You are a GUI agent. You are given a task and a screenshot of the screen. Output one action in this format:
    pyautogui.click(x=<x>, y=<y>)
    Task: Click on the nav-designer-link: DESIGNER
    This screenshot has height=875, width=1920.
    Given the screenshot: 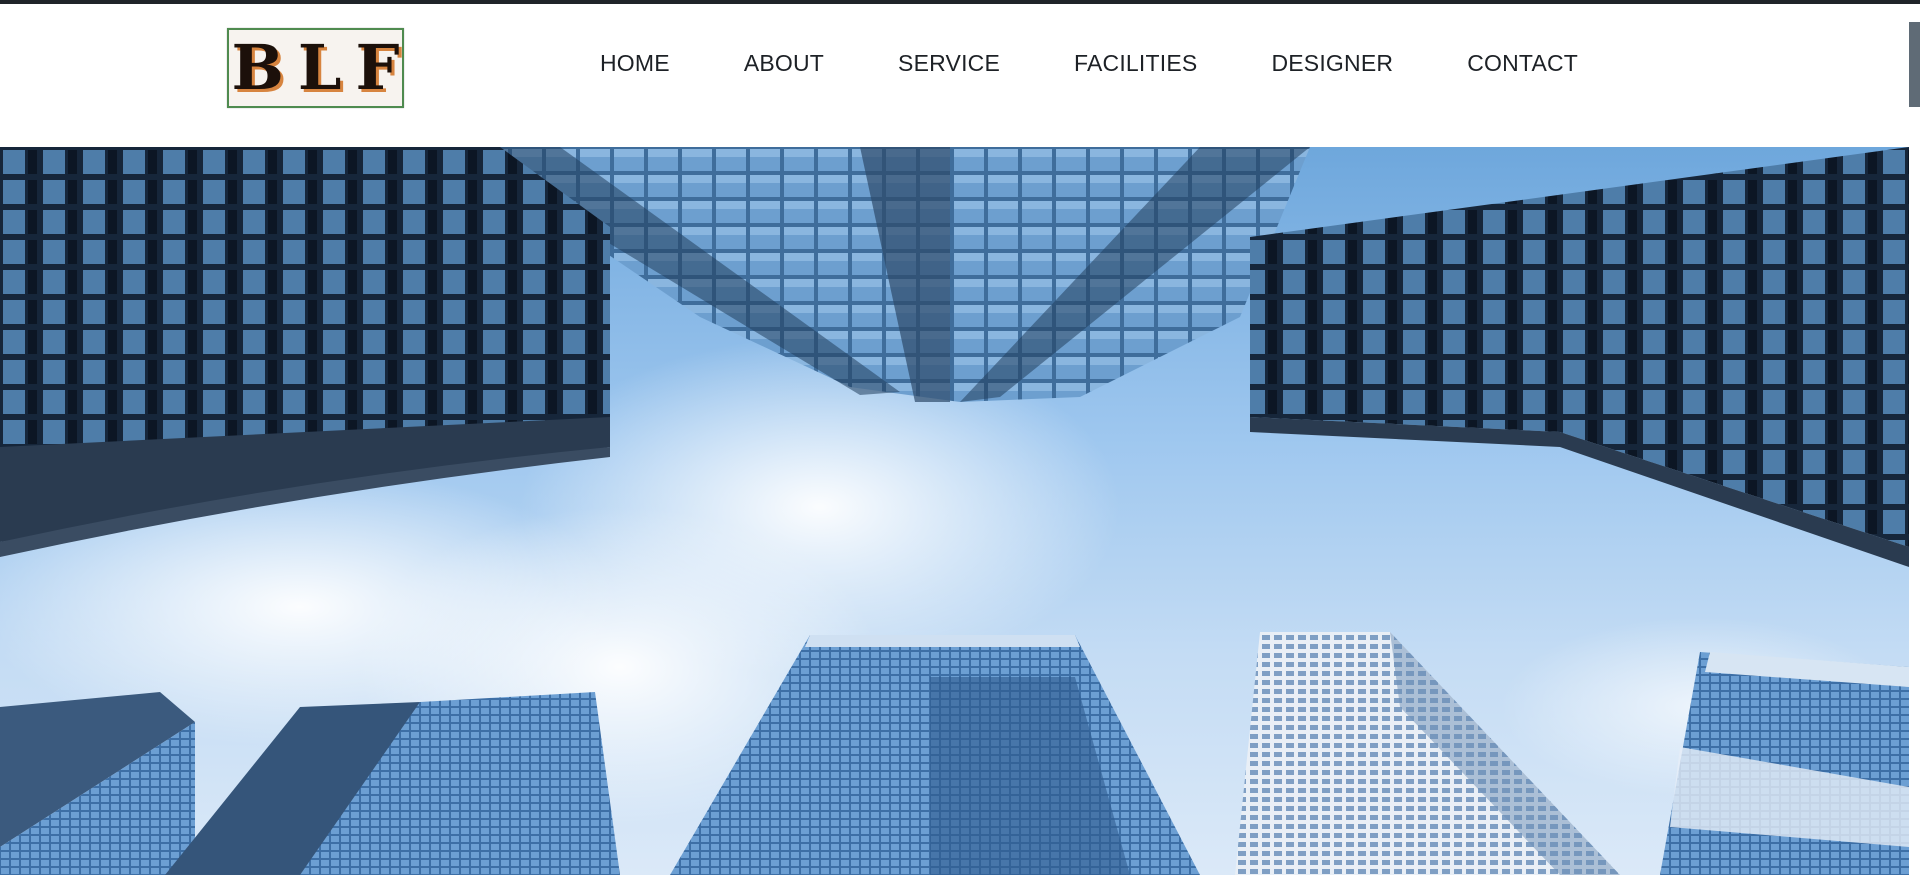 What is the action you would take?
    pyautogui.click(x=1332, y=63)
    